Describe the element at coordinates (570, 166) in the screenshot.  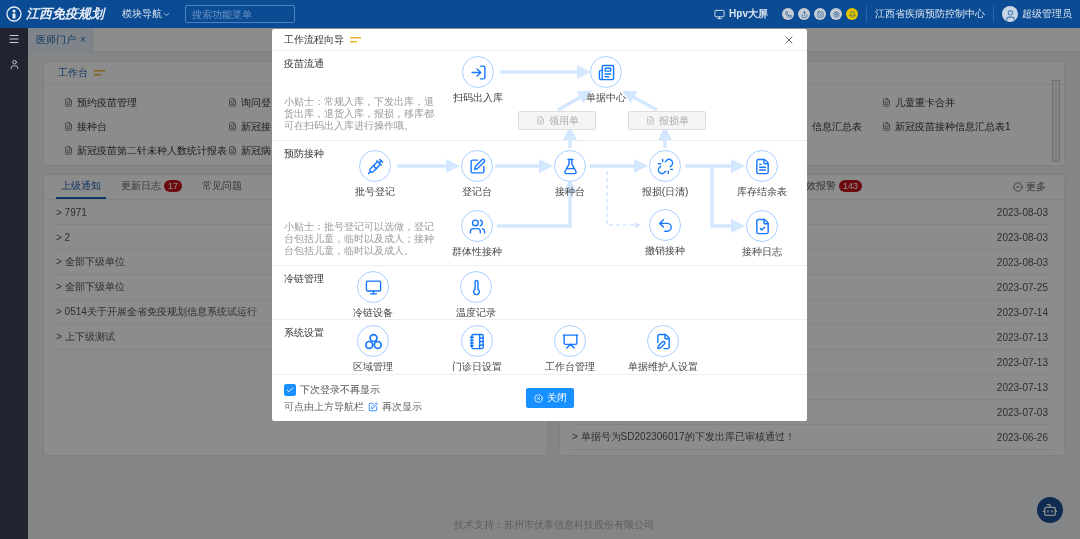
I see `flask-icon` at that location.